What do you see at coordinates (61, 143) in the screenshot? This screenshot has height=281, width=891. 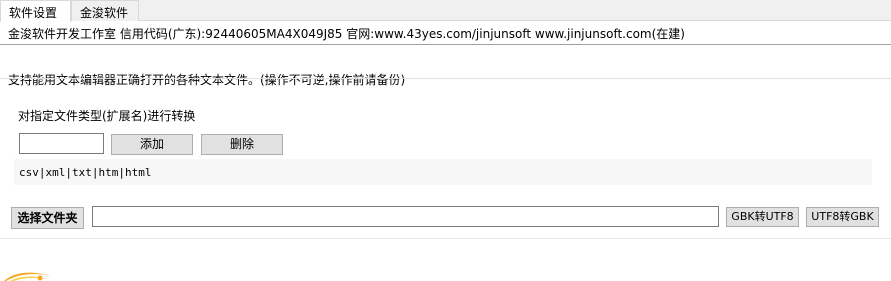 I see `extension-input` at bounding box center [61, 143].